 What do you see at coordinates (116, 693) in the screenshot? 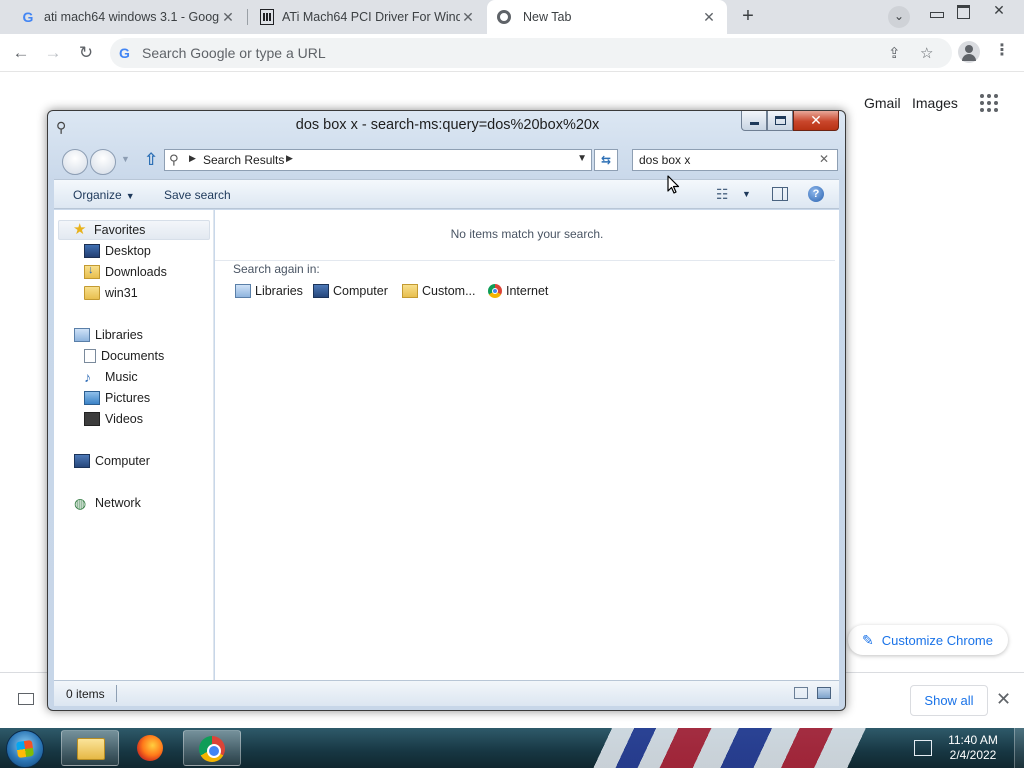
I see `status-separator` at bounding box center [116, 693].